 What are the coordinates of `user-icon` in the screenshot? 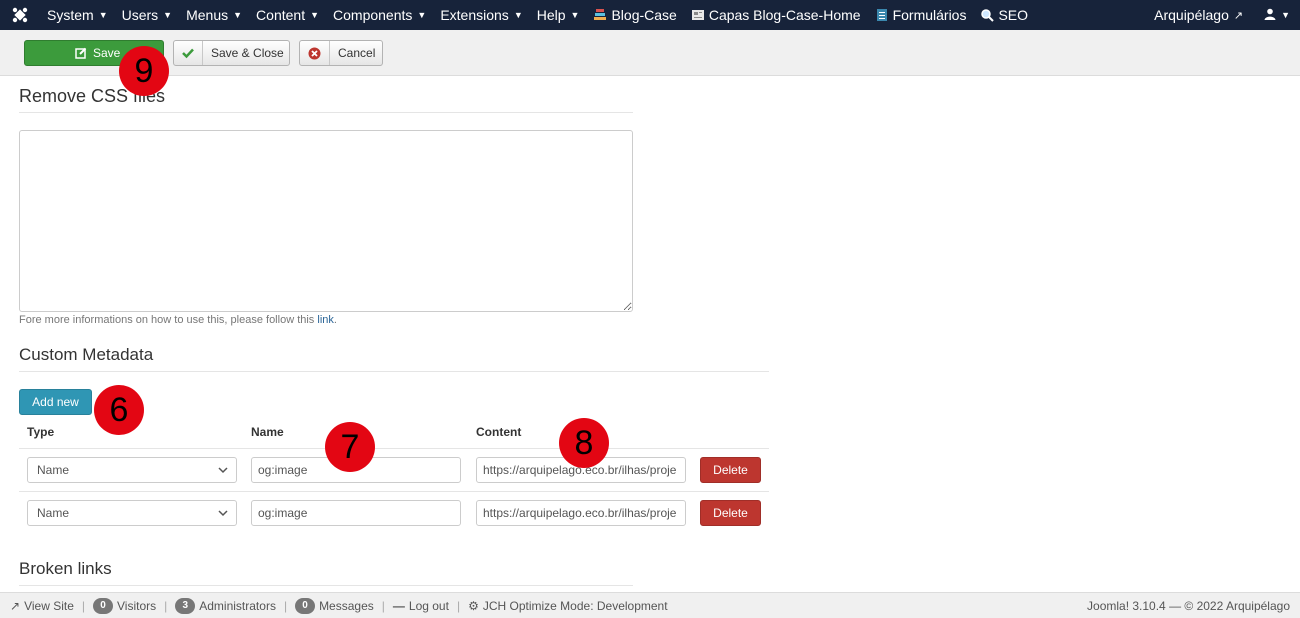 It's located at (1270, 15).